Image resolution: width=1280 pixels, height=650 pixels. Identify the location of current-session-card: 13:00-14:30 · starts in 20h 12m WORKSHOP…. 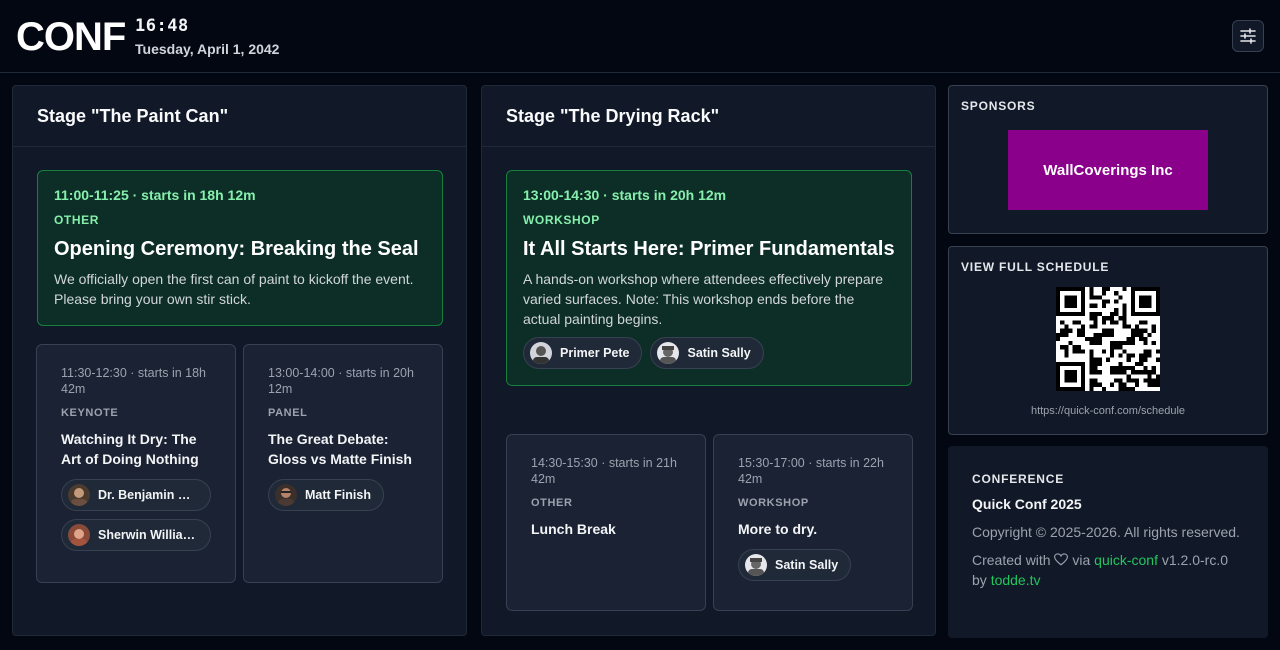
(709, 278).